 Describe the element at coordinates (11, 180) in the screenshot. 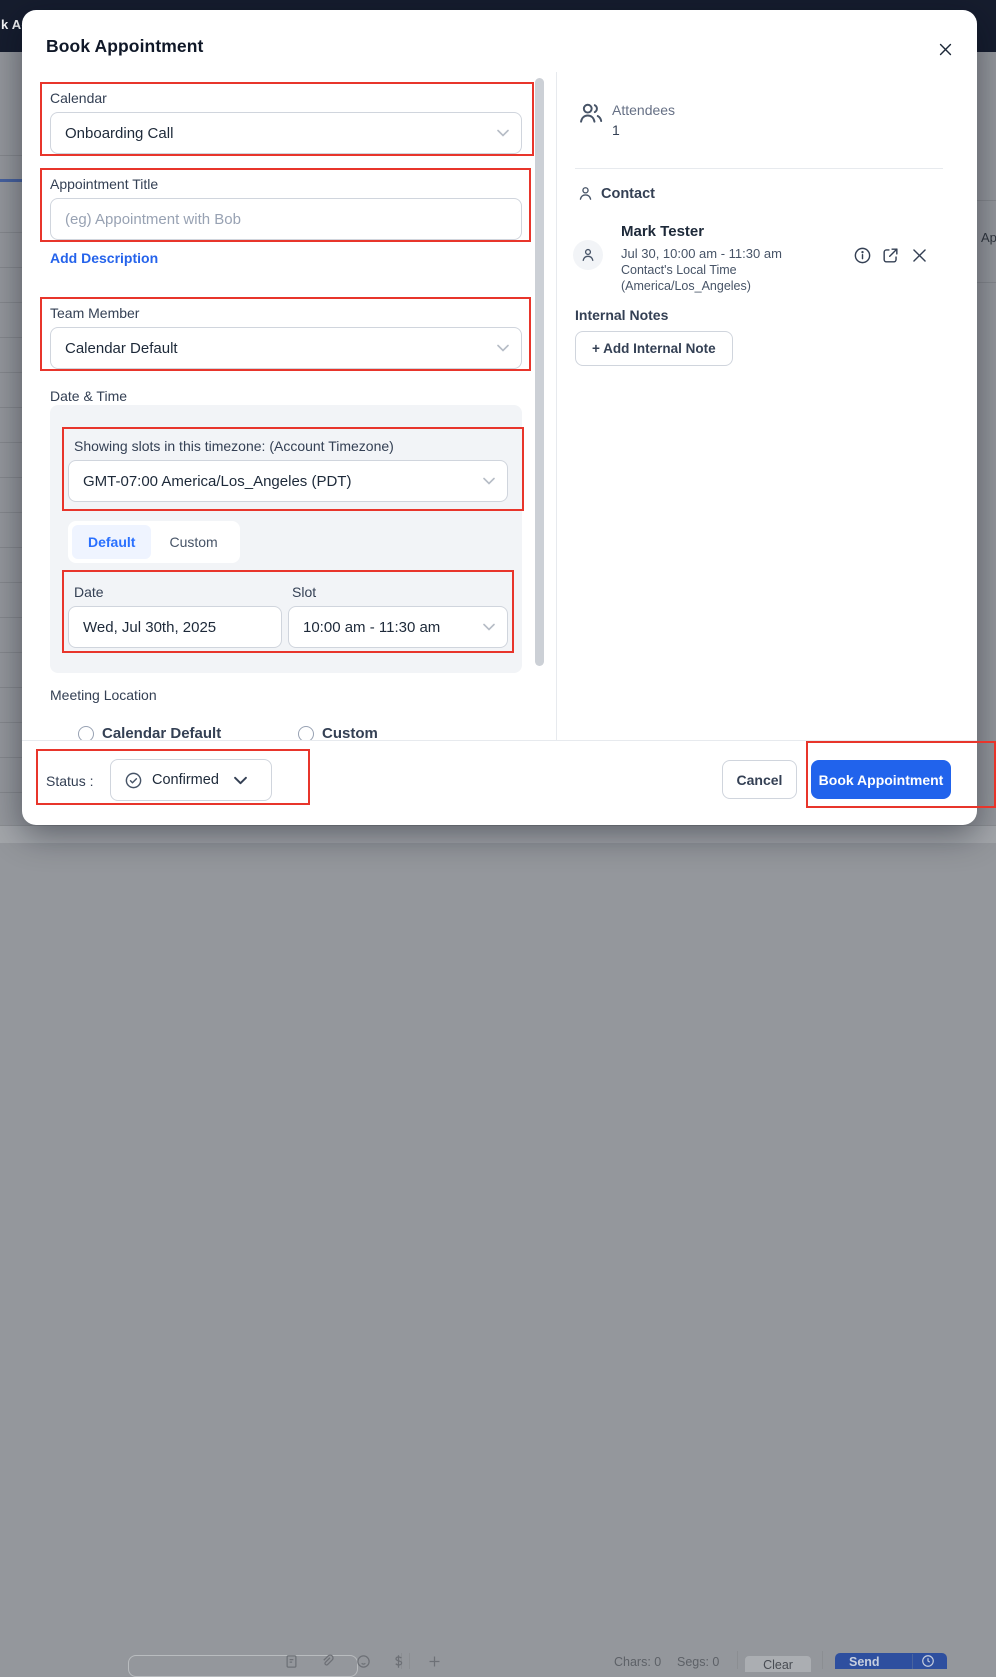

I see `background-active-tab-indicator` at that location.